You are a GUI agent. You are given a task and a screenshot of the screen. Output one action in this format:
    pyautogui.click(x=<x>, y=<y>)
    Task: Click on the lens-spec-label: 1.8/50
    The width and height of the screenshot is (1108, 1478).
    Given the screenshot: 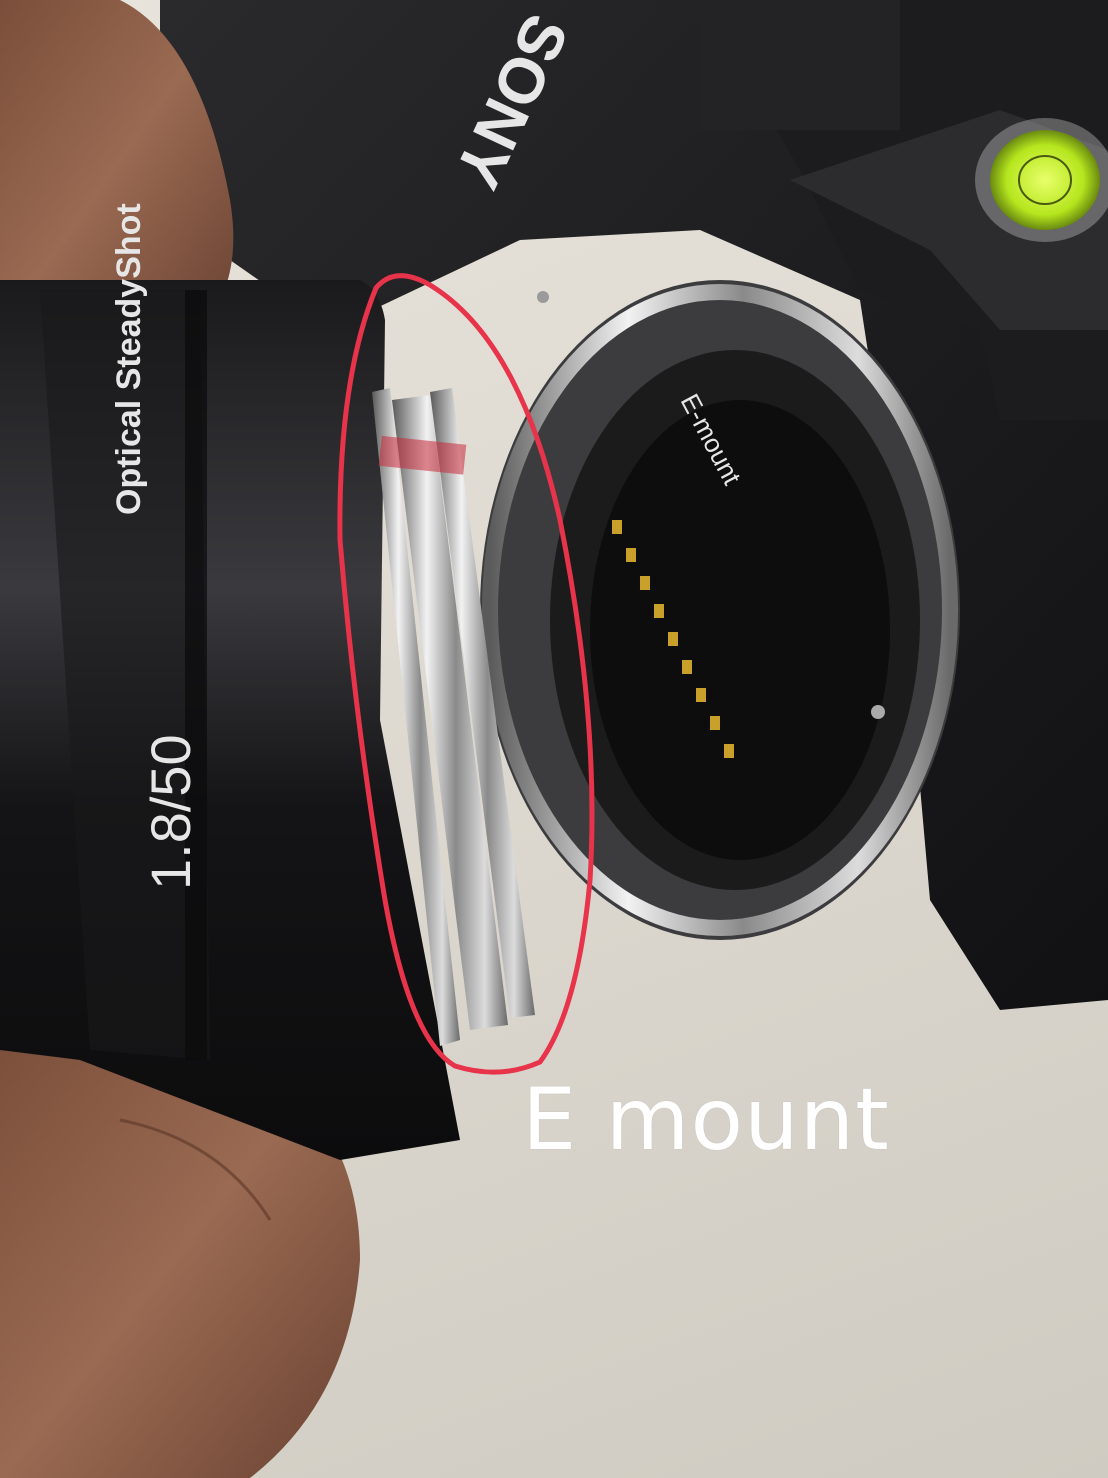 What is the action you would take?
    pyautogui.click(x=170, y=812)
    